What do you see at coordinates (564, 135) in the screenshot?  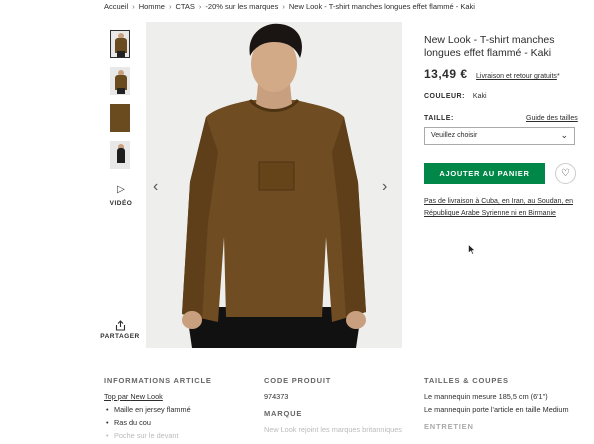 I see `chevron-down-icon: ⌄` at bounding box center [564, 135].